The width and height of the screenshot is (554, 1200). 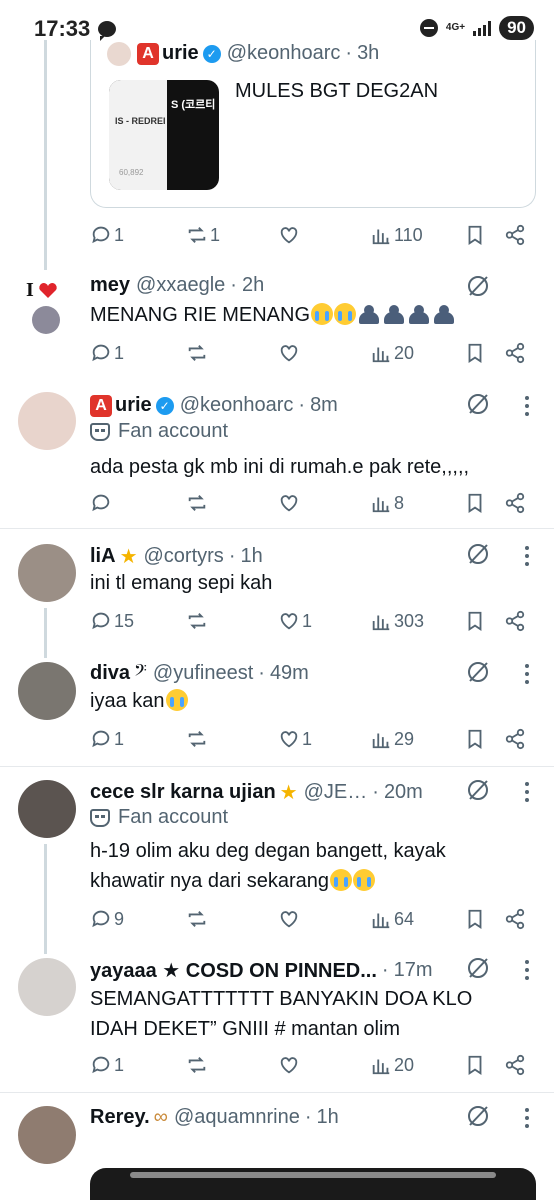 I want to click on share-icon, so click(x=515, y=739).